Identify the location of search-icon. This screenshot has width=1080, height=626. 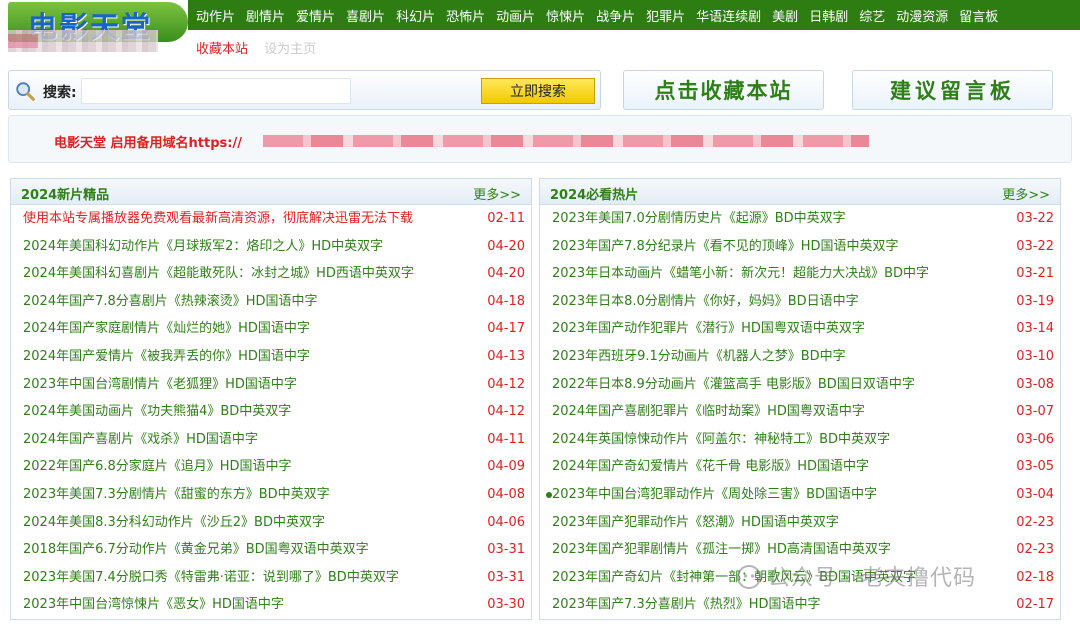
(25, 91).